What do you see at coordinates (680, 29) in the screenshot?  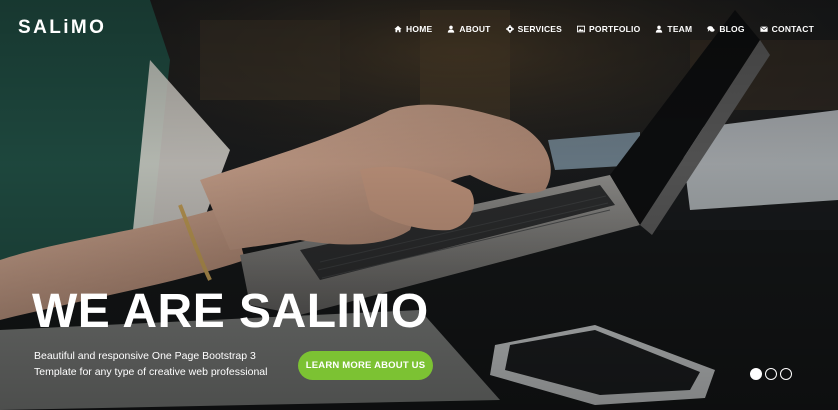 I see `nav-item-label: TEAM` at bounding box center [680, 29].